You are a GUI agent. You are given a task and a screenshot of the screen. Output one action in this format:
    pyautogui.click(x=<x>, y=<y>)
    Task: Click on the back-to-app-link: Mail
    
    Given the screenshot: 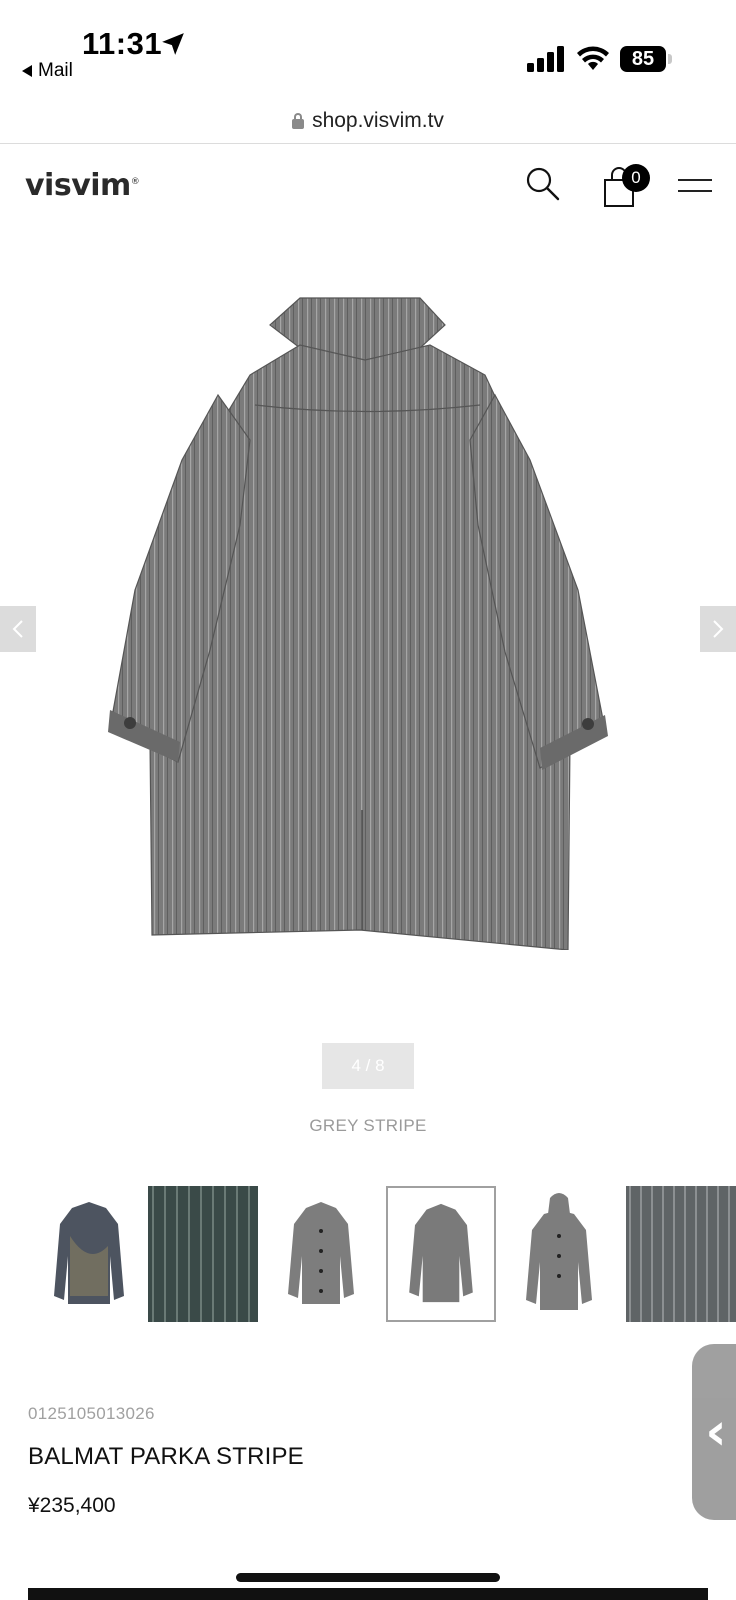 What is the action you would take?
    pyautogui.click(x=47, y=71)
    